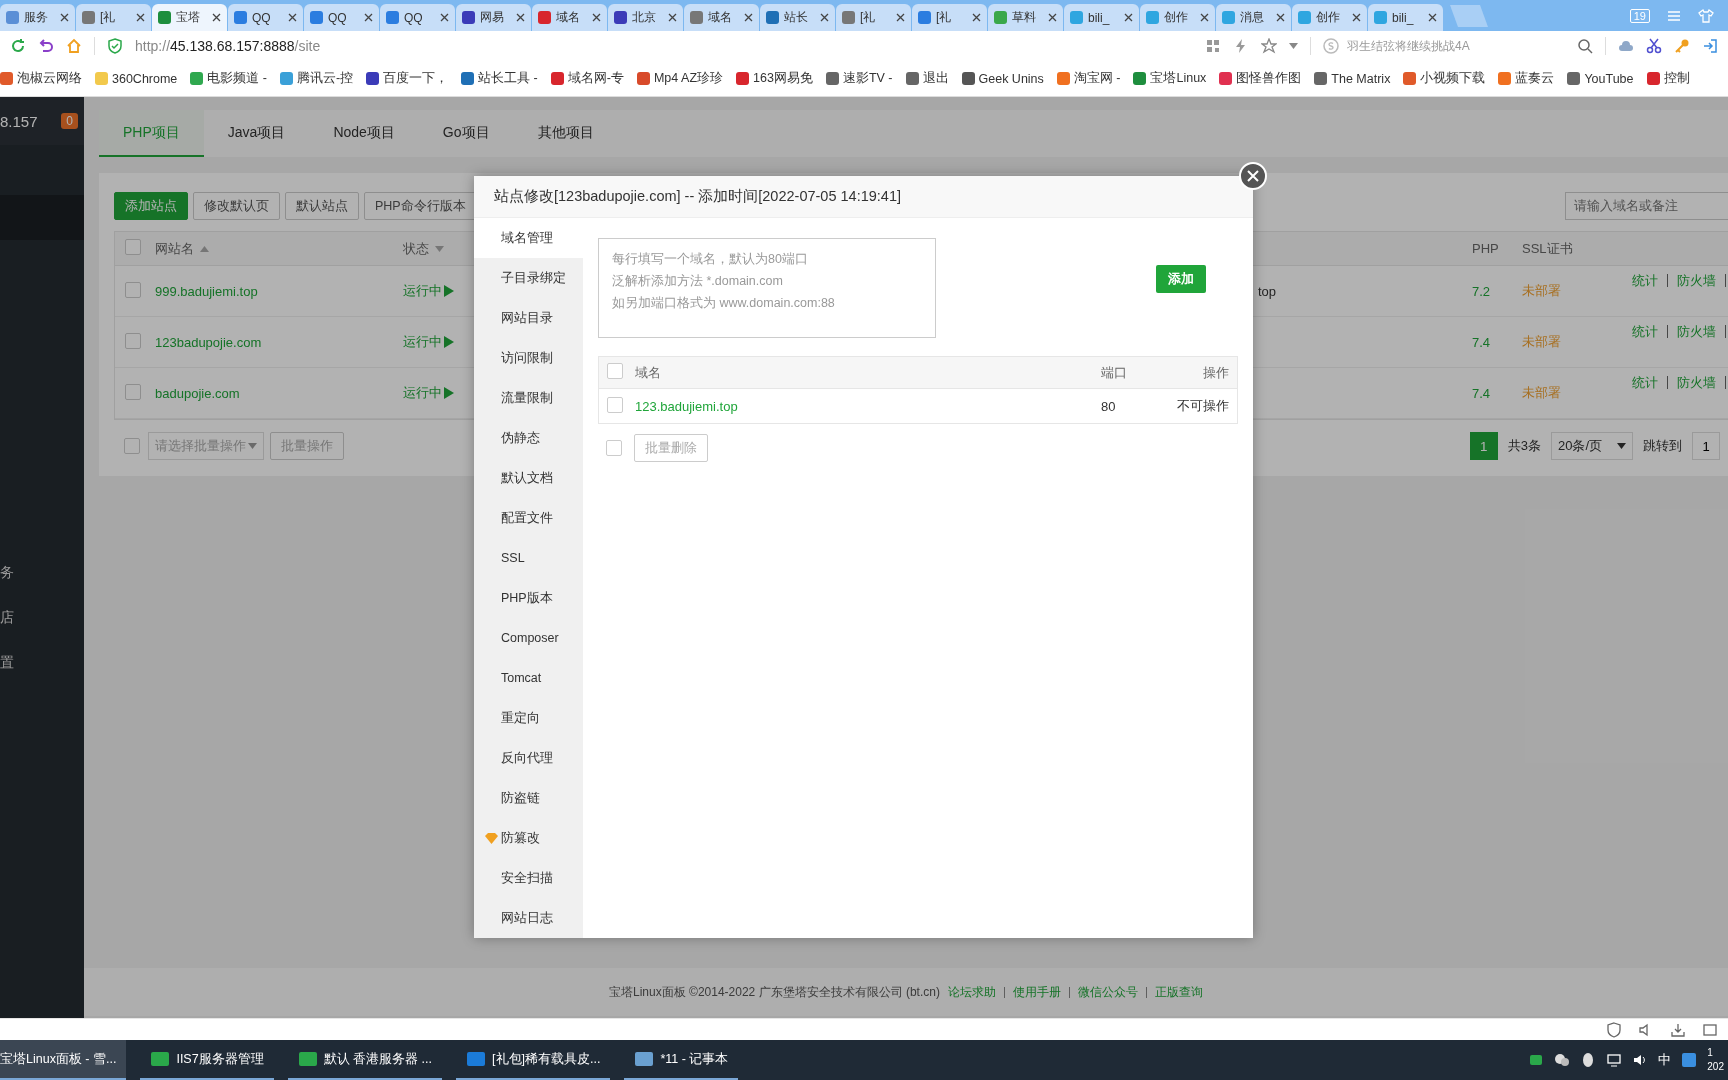 The width and height of the screenshot is (1728, 1080). I want to click on column-header: 端口, so click(1114, 372).